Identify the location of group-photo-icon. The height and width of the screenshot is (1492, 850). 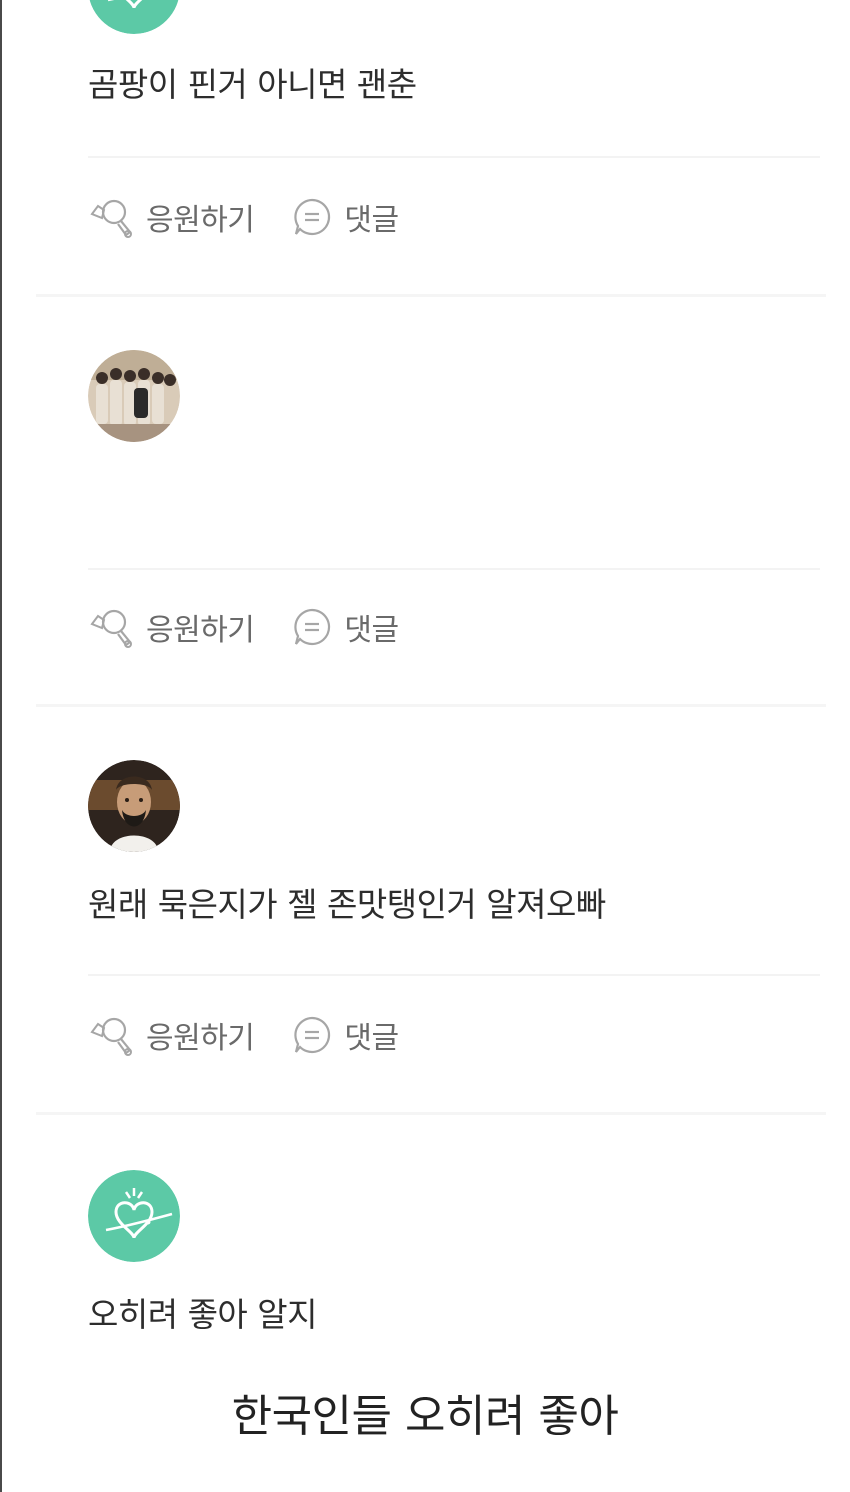
(134, 396).